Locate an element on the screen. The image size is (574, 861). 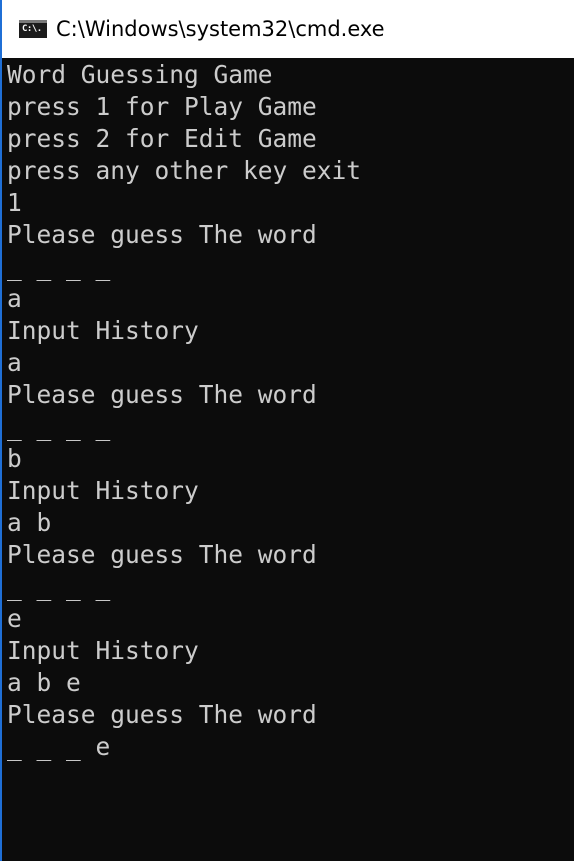
console-line: a b is located at coordinates (29, 522).